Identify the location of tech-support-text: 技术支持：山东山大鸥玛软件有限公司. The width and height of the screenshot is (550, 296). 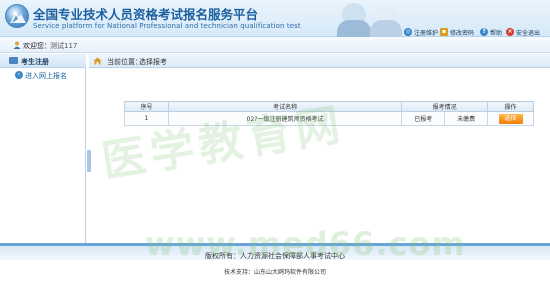
(274, 272).